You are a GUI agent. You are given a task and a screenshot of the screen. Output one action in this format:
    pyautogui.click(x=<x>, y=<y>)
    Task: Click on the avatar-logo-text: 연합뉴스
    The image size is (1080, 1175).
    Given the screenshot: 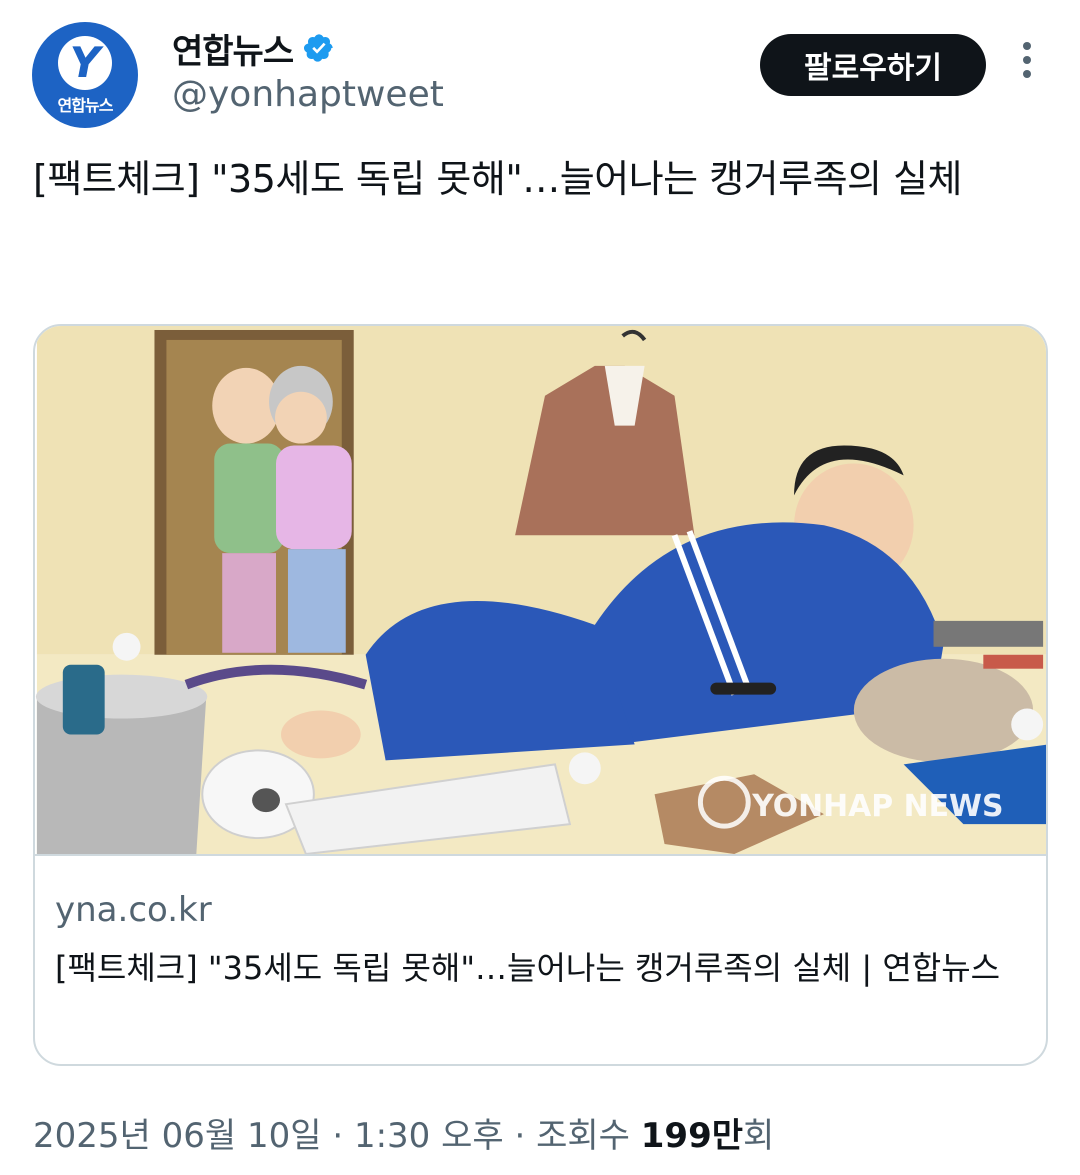 What is the action you would take?
    pyautogui.click(x=85, y=105)
    